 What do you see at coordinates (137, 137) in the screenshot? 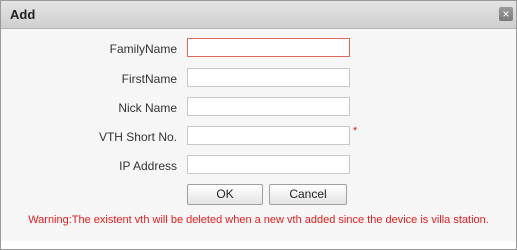
I see `vth-short-no-label: VTH Short No.` at bounding box center [137, 137].